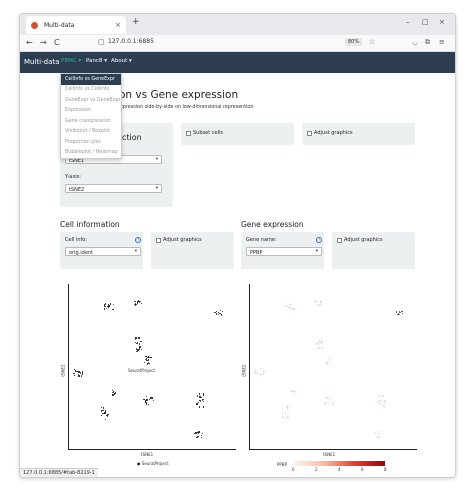 This screenshot has height=498, width=474. Describe the element at coordinates (76, 25) in the screenshot. I see `browser-tab: Multi-data ×` at that location.